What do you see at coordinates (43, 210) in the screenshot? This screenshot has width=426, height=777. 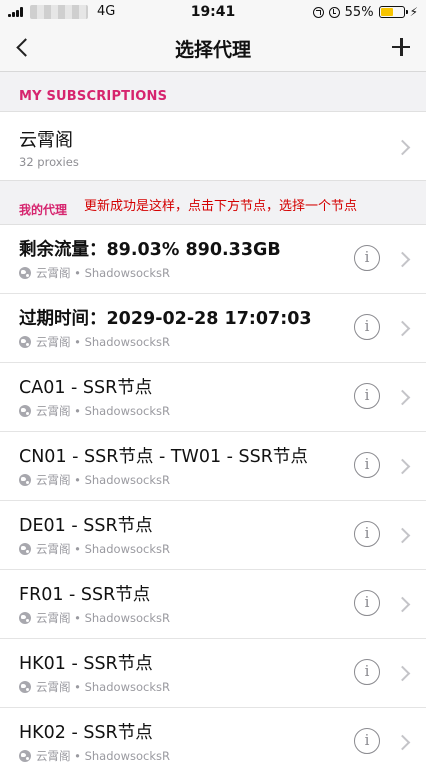 I see `my-proxies-header-label: 我的代理` at bounding box center [43, 210].